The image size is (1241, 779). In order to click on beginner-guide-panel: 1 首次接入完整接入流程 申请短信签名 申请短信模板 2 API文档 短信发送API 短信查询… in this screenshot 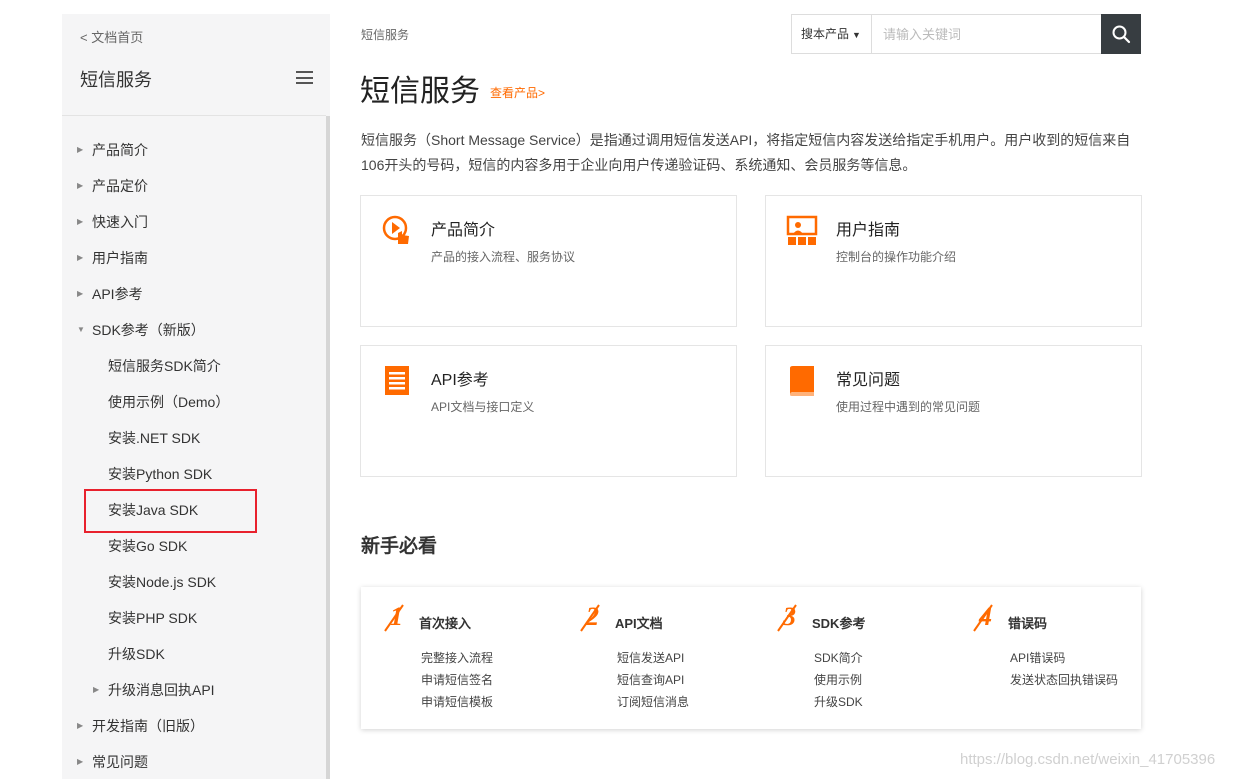, I will do `click(751, 658)`.